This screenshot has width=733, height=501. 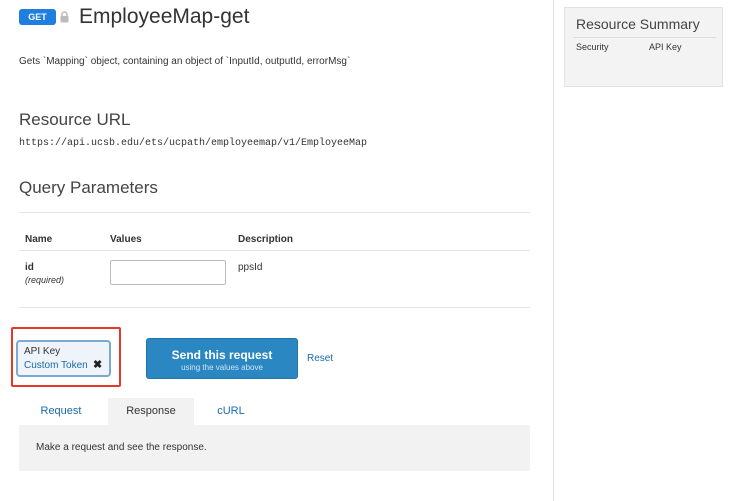 What do you see at coordinates (168, 272) in the screenshot?
I see `id-param-input` at bounding box center [168, 272].